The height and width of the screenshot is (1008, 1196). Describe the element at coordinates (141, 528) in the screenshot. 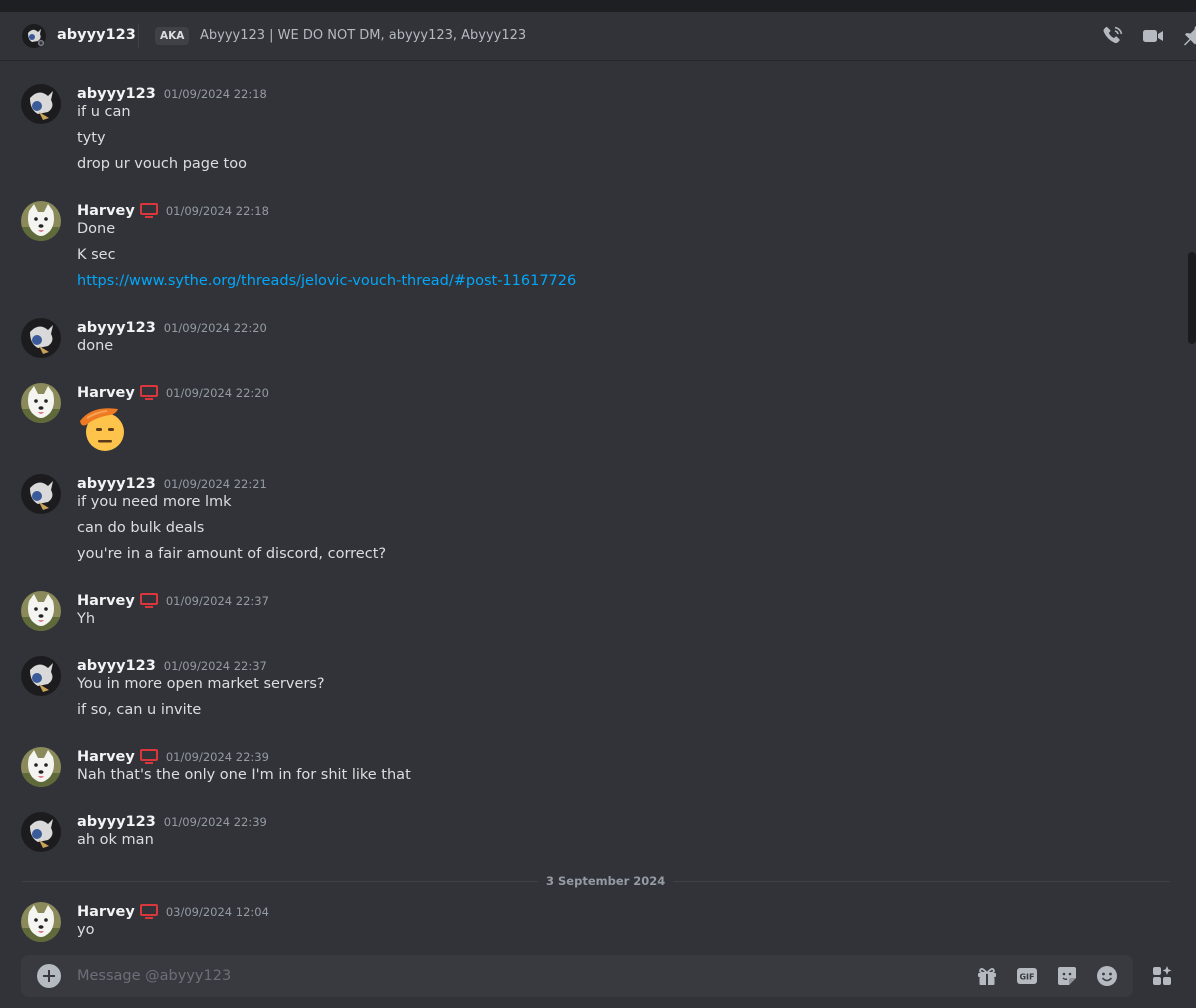

I see `message-text: can do bulk deals` at that location.